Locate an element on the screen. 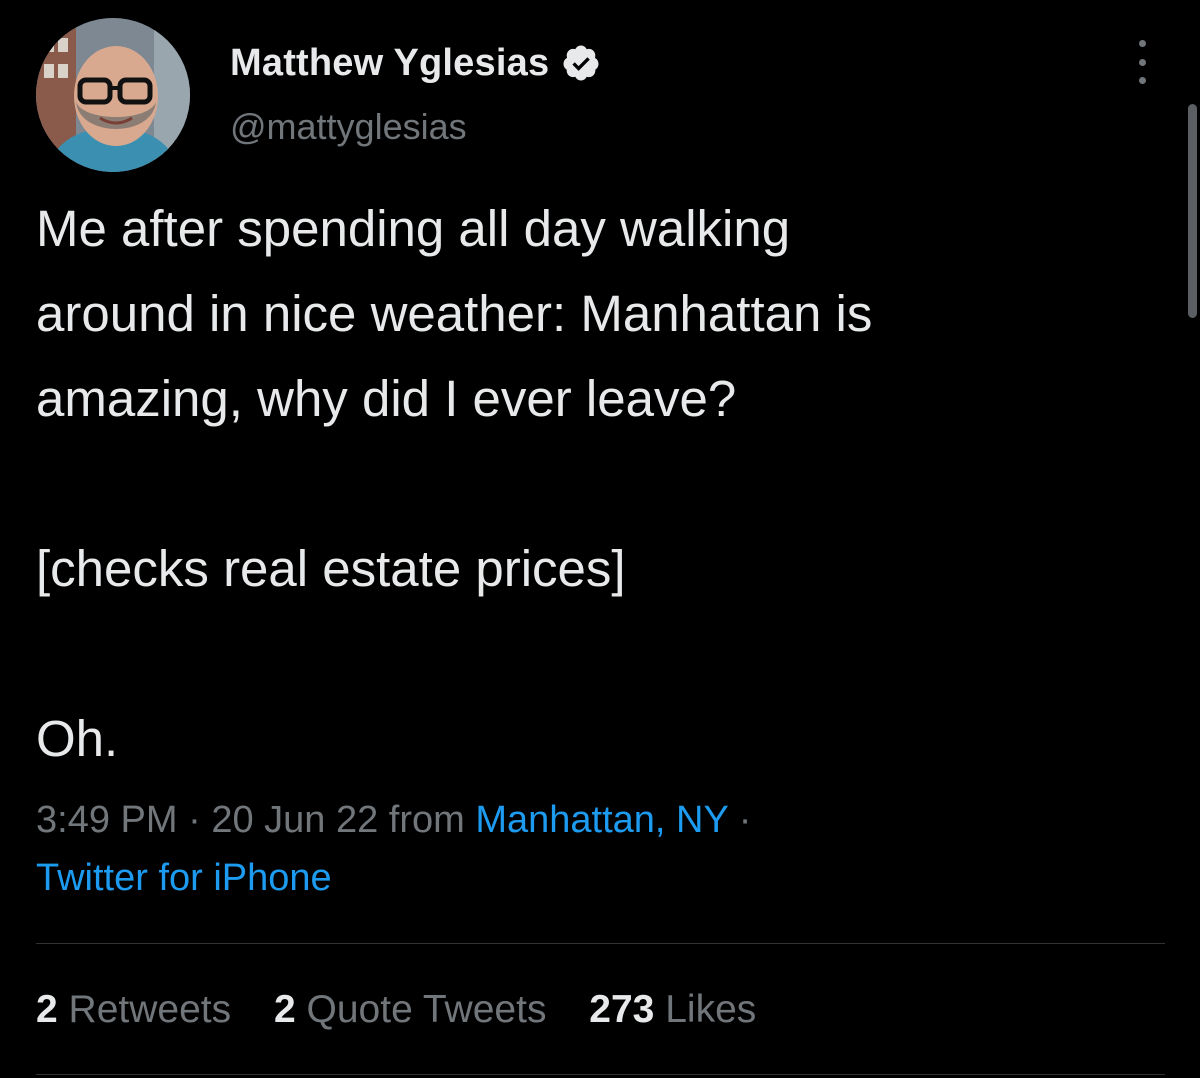 The width and height of the screenshot is (1200, 1078). retweets-stat: 2 Retweets is located at coordinates (133, 1009).